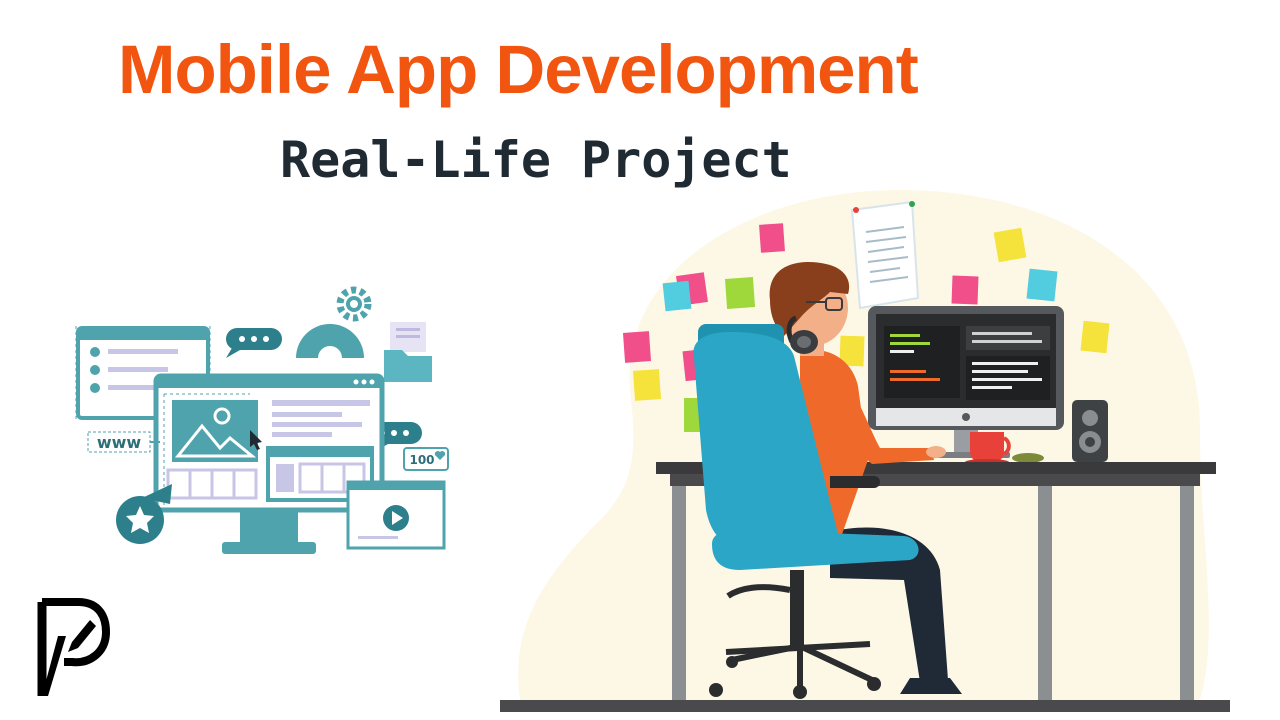 Image resolution: width=1280 pixels, height=720 pixels. What do you see at coordinates (421, 460) in the screenshot?
I see `likes-count: 100` at bounding box center [421, 460].